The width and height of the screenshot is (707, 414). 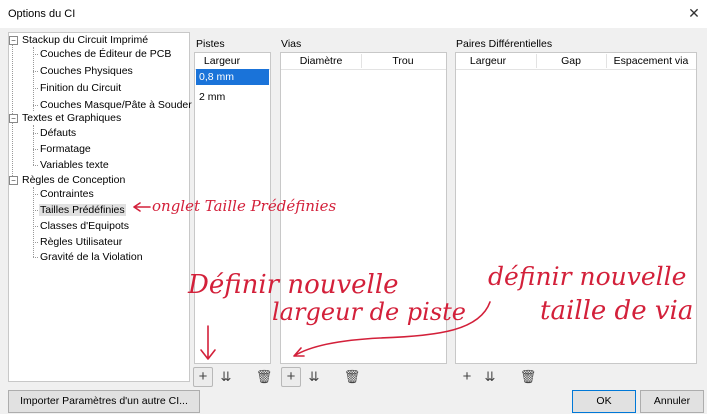 I want to click on tree-item-classes-equipots: Classes d'Equipots, so click(x=84, y=226).